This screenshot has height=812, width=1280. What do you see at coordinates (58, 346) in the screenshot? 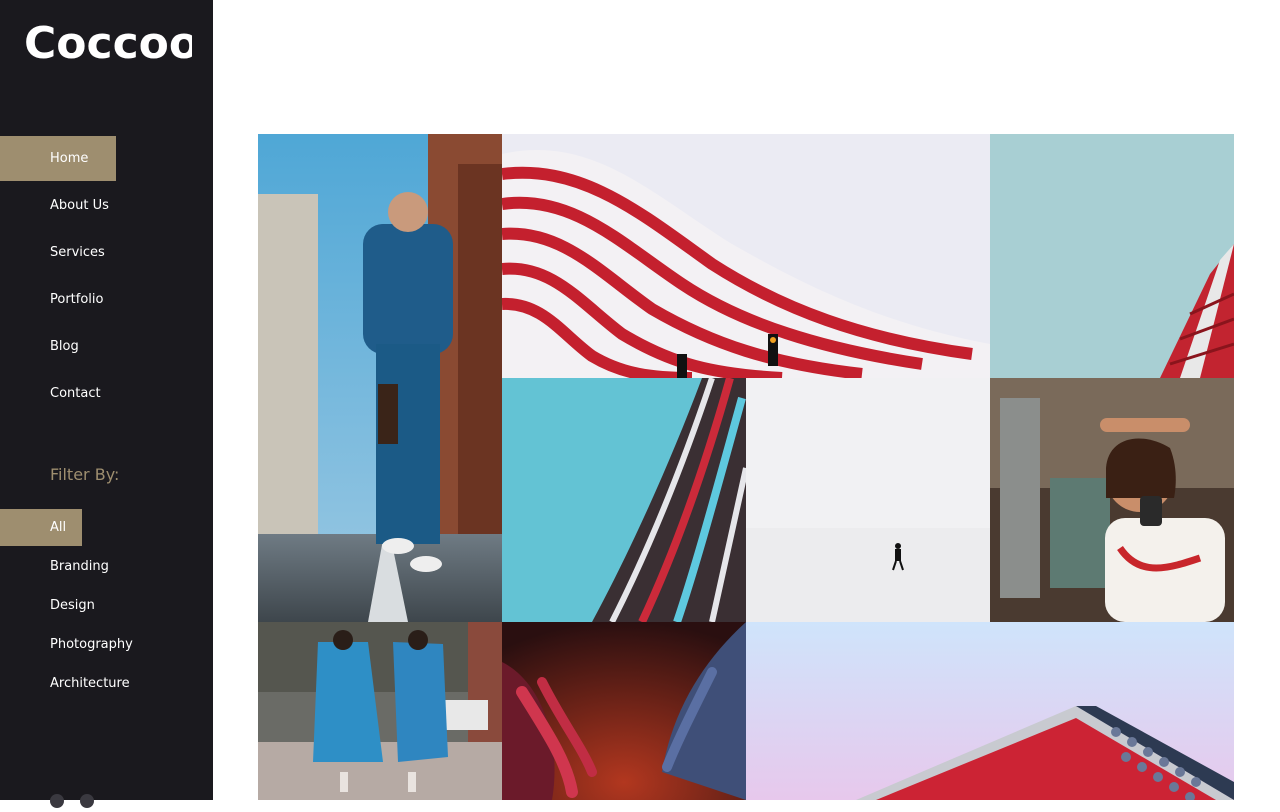
I see `nav-item-blog: Blog` at bounding box center [58, 346].